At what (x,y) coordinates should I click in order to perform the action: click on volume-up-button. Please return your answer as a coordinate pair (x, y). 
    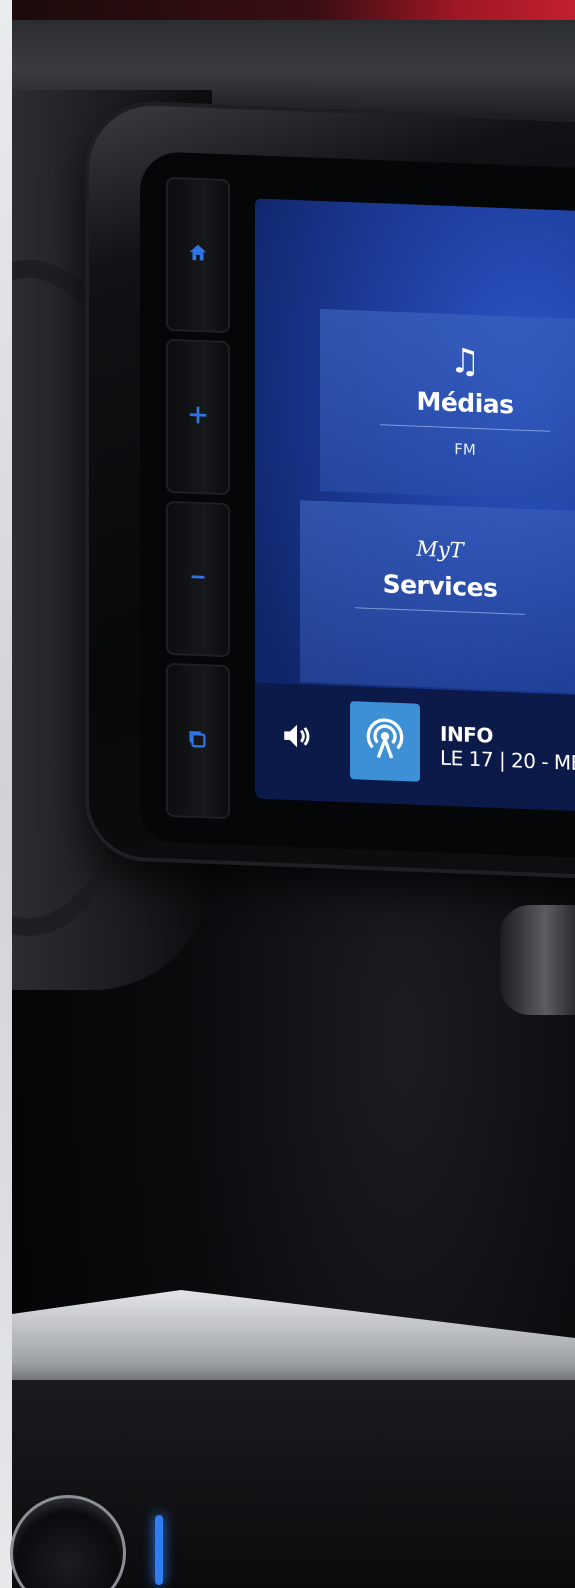
    Looking at the image, I should click on (198, 417).